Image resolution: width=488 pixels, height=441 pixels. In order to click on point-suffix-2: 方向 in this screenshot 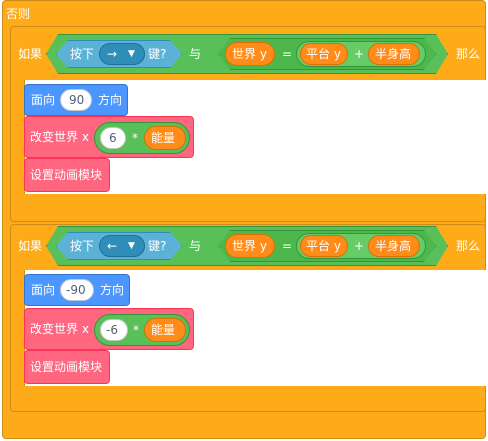, I will do `click(112, 290)`.